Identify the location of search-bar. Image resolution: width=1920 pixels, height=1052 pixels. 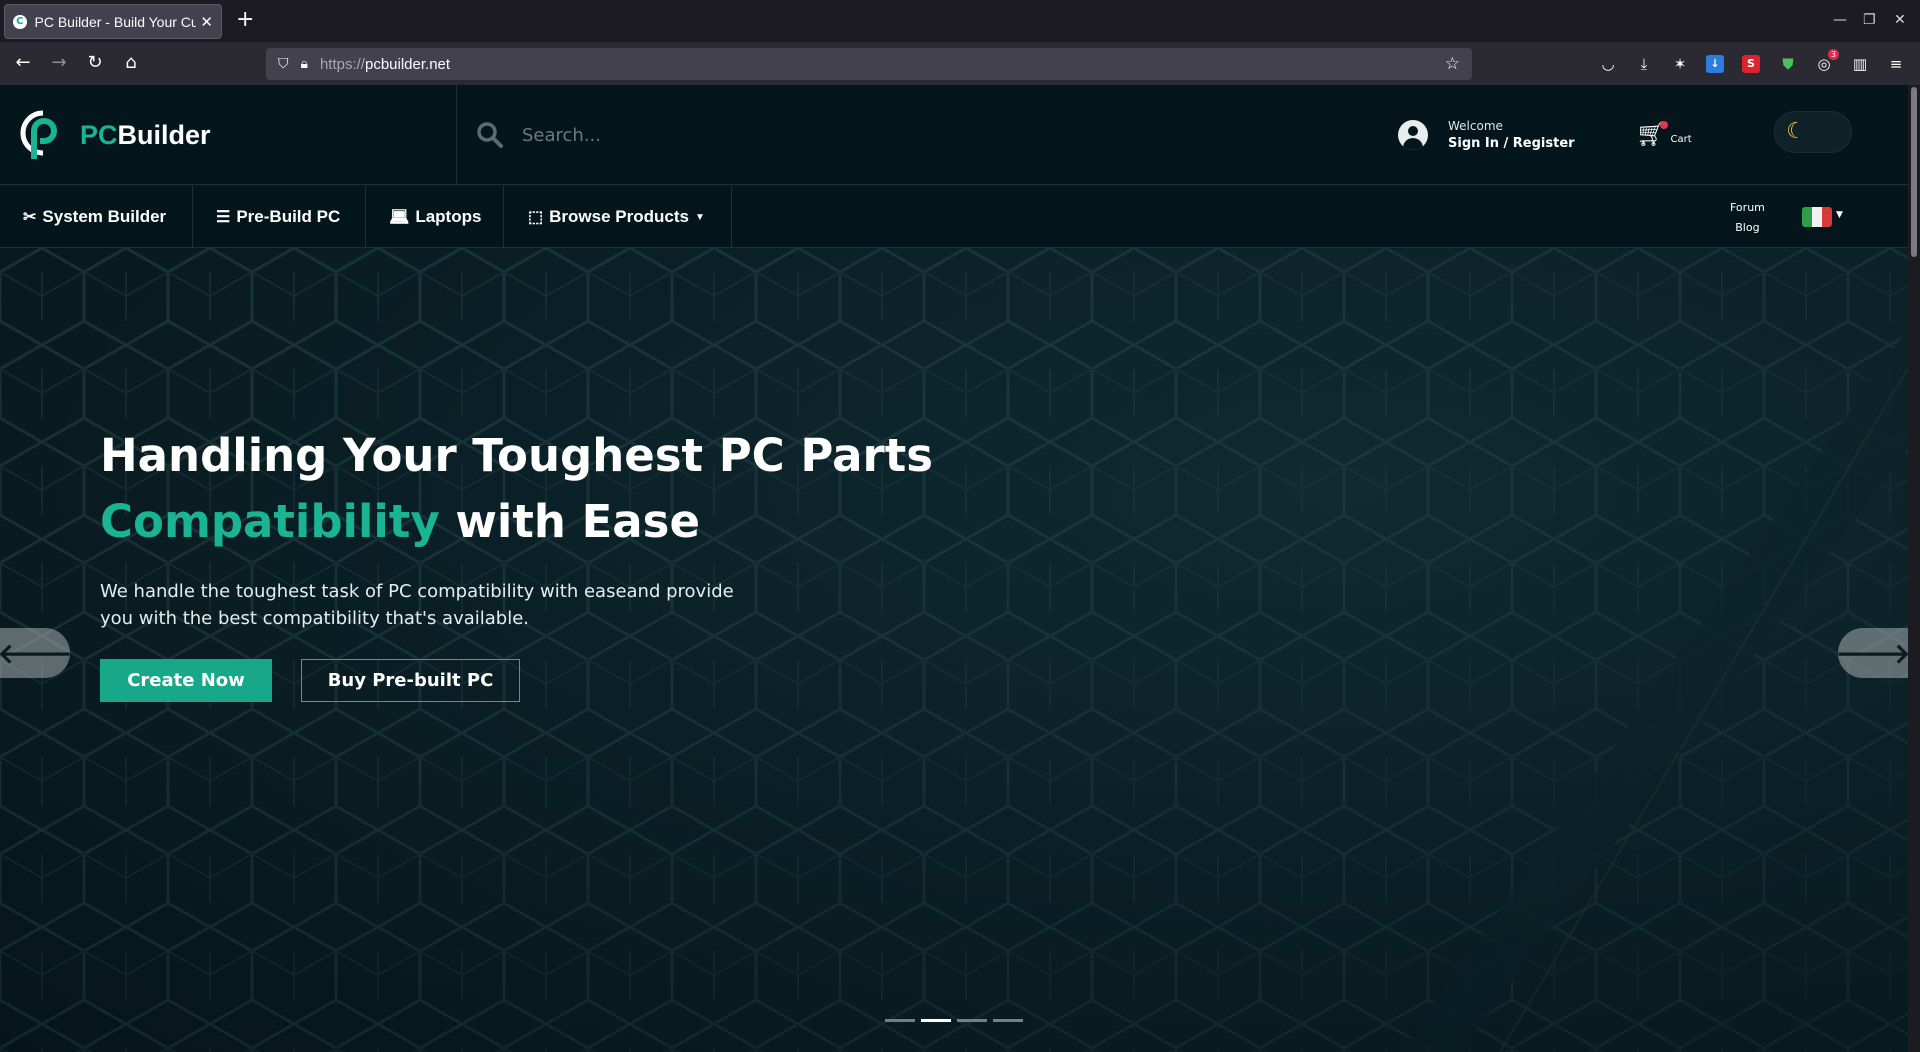
(726, 135).